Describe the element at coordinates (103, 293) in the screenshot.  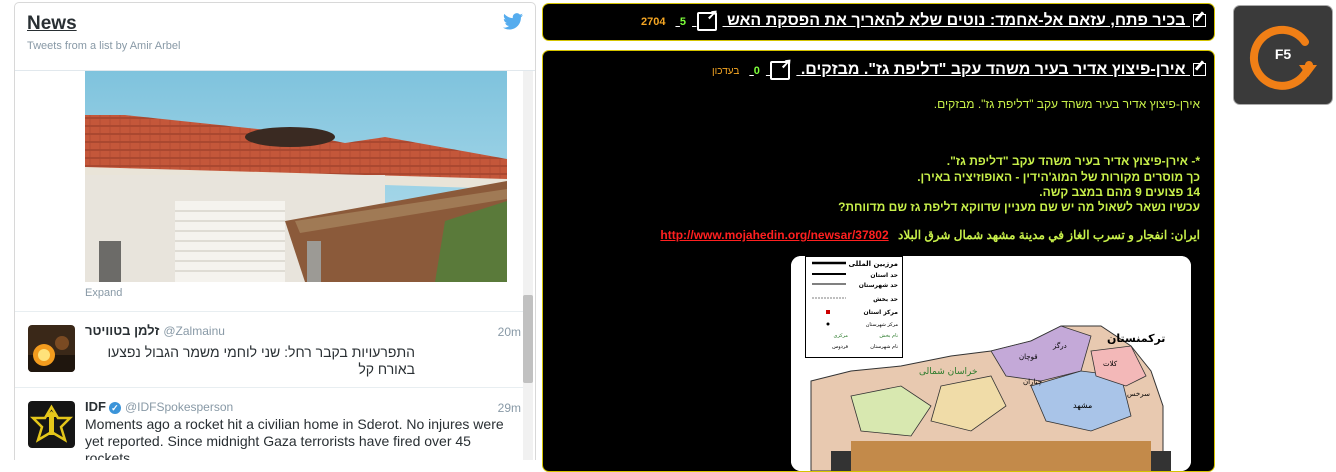
I see `expand-link: Expand` at that location.